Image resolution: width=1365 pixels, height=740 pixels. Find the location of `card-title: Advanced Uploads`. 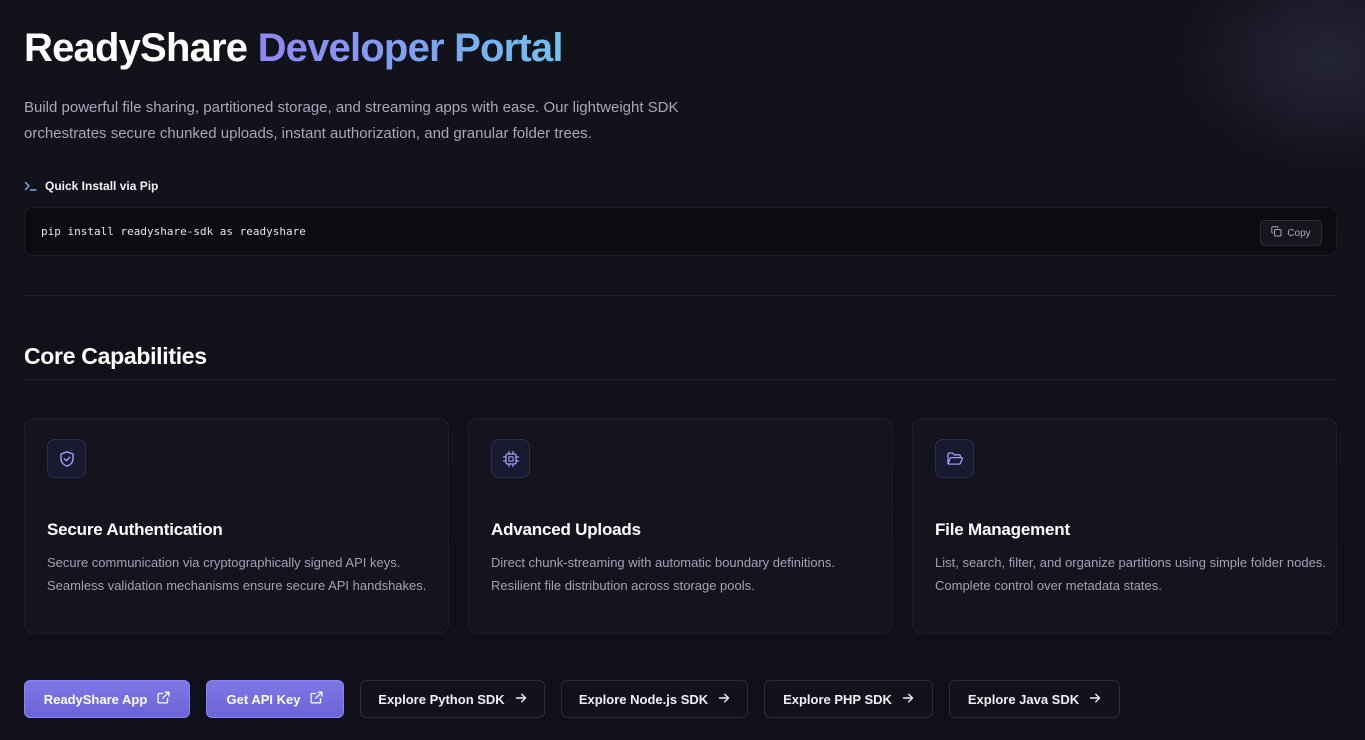

card-title: Advanced Uploads is located at coordinates (566, 529).